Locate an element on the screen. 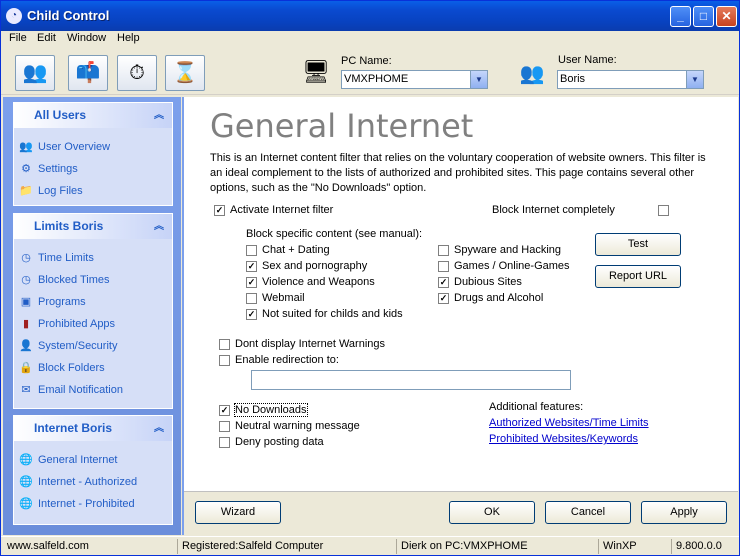 Image resolution: width=740 pixels, height=556 pixels. redirection-url-input is located at coordinates (411, 380).